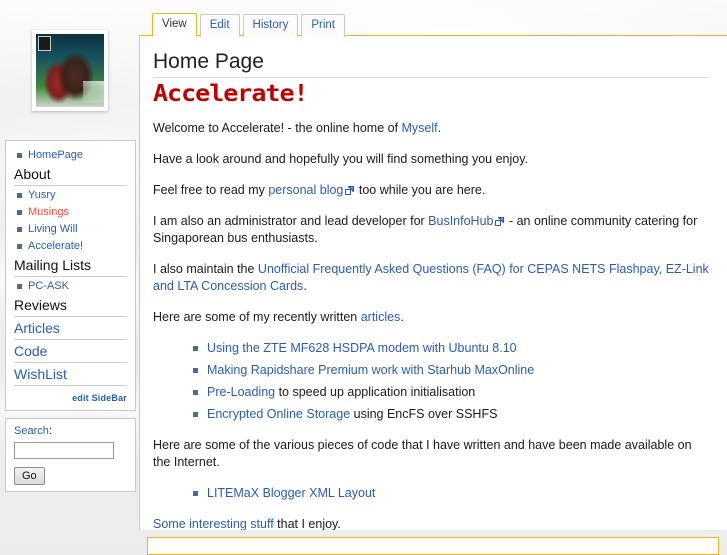  I want to click on page-title: Home Page, so click(431, 63).